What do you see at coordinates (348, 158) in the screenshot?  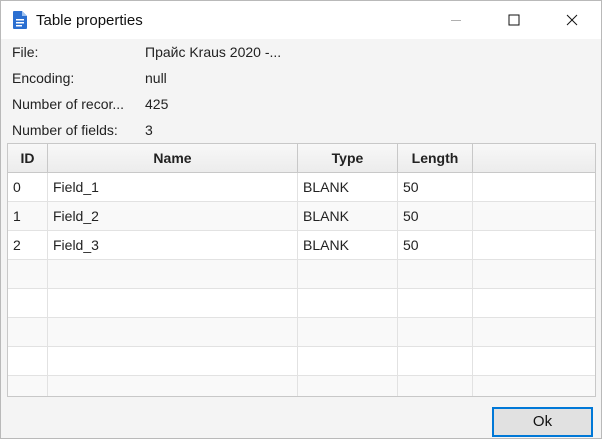 I see `column-header-type: Type` at bounding box center [348, 158].